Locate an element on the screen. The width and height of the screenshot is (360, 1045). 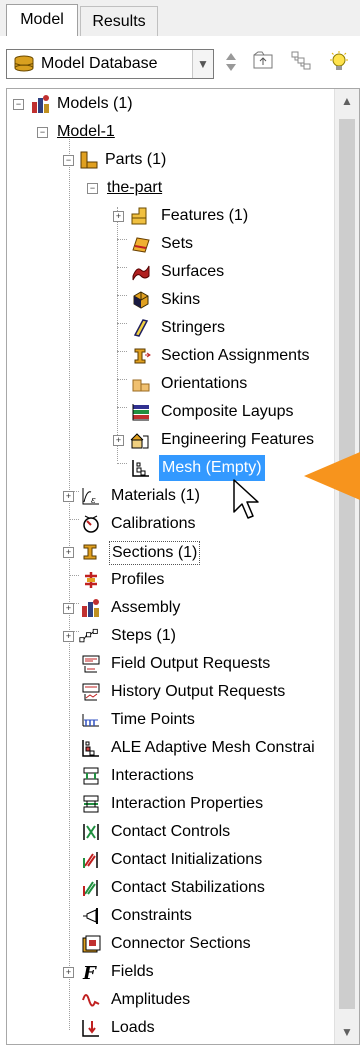
materials-icon: ε is located at coordinates (90, 497).